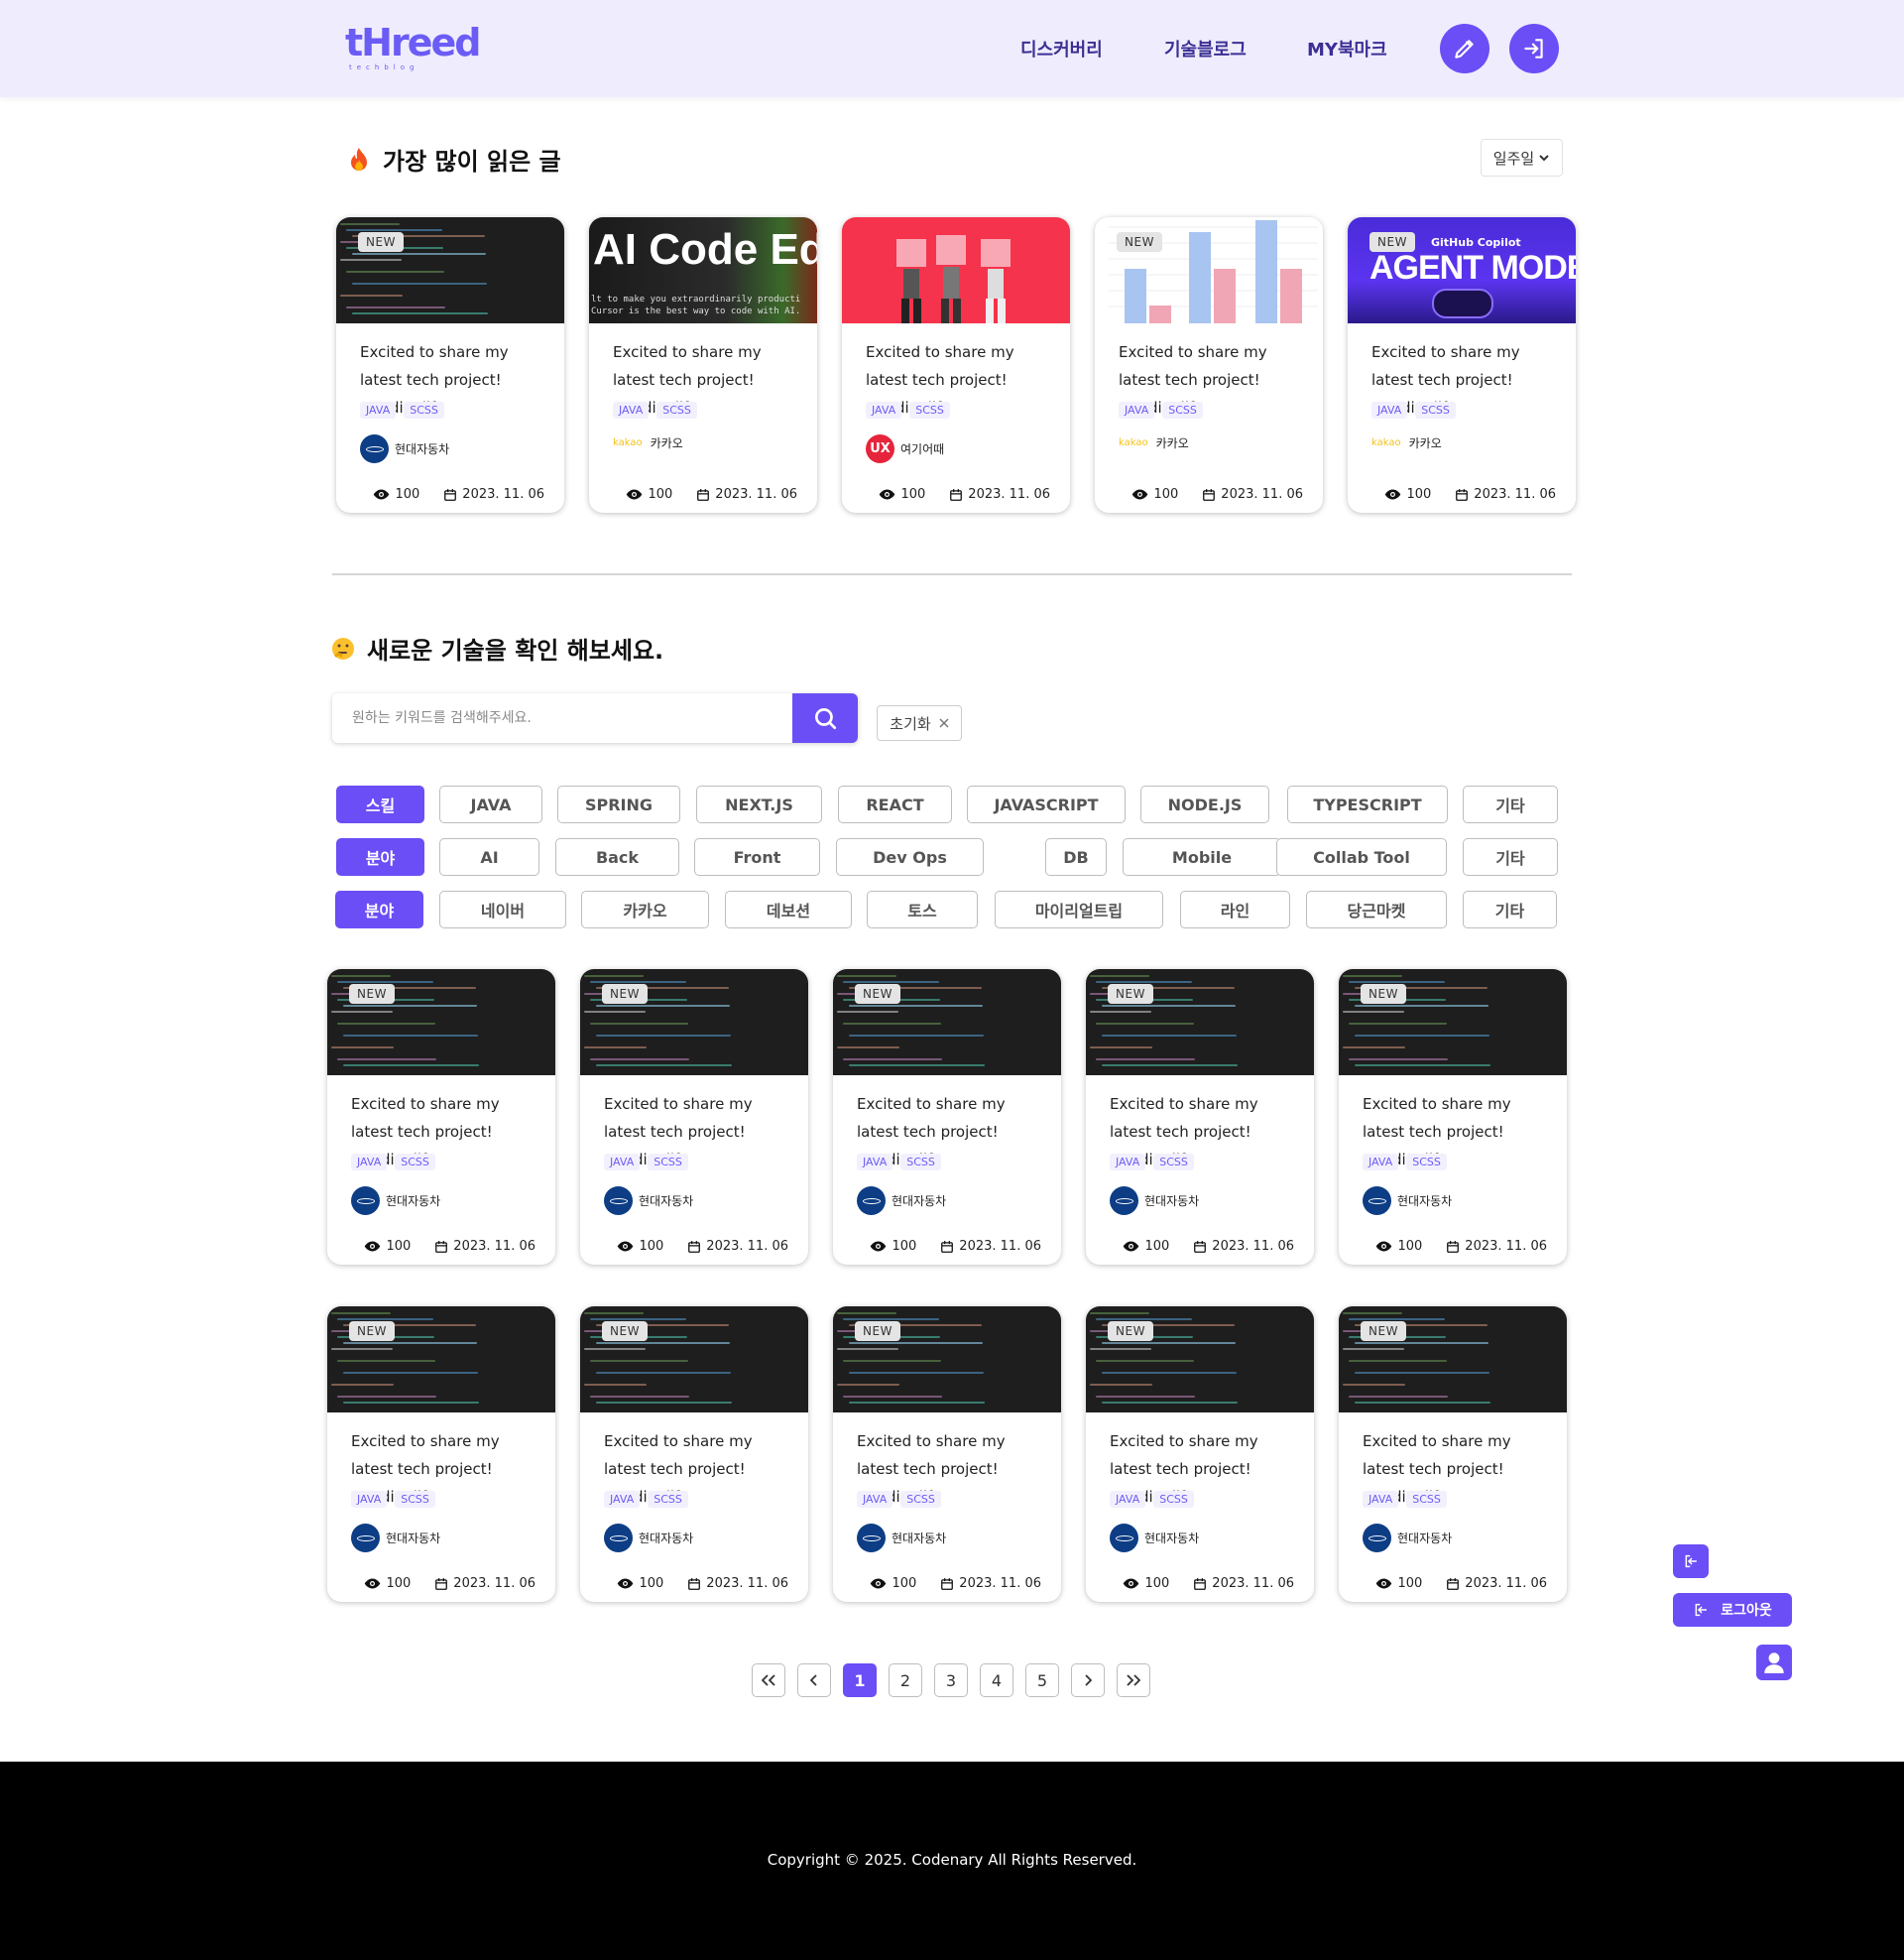  What do you see at coordinates (1774, 1663) in the screenshot?
I see `floating-profile-button` at bounding box center [1774, 1663].